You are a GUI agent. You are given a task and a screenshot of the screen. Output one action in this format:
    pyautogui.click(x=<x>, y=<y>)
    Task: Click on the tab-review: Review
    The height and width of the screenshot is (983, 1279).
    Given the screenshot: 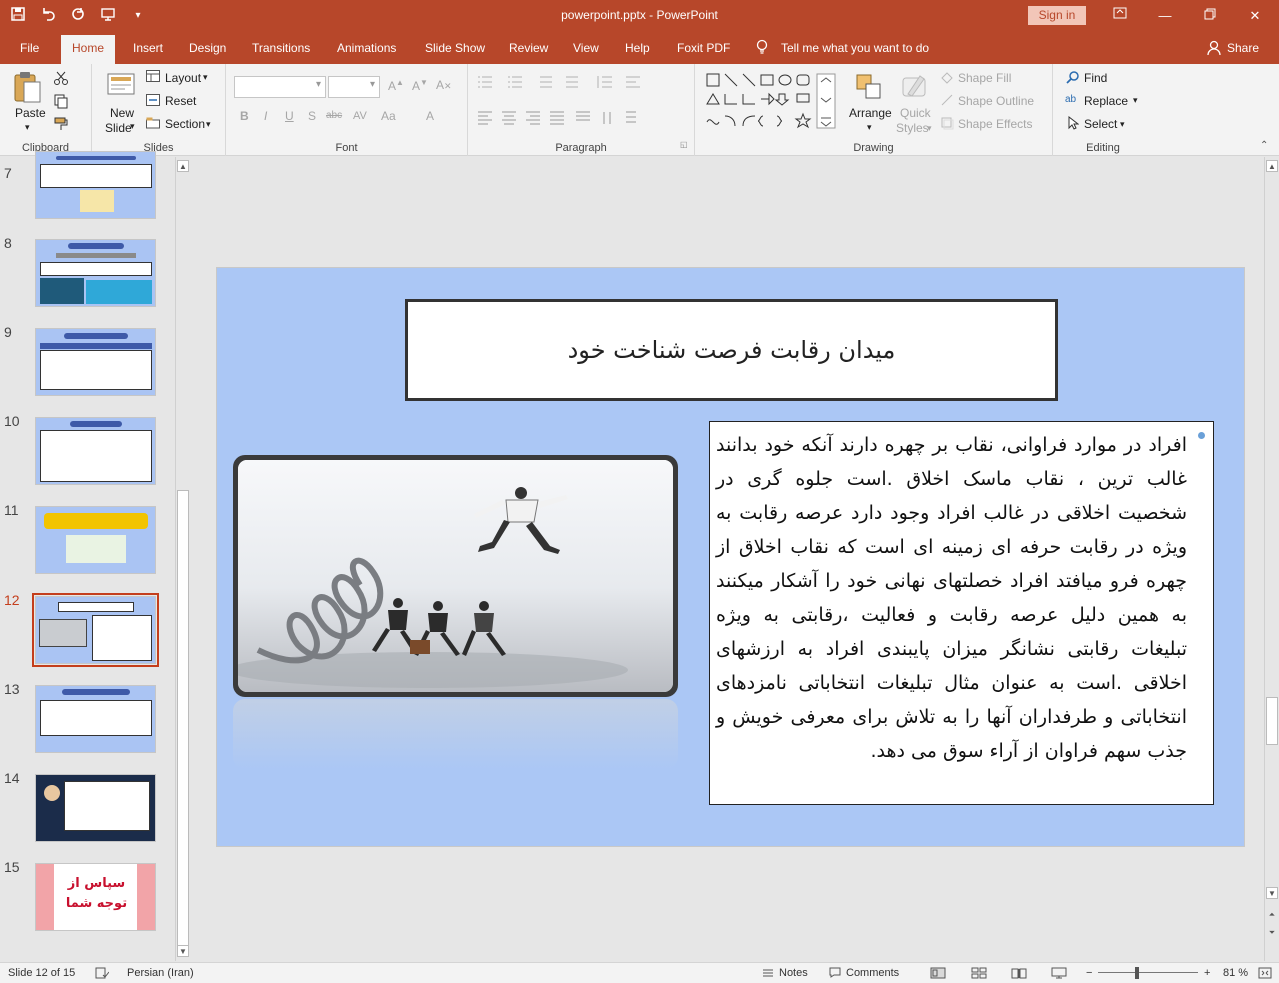 What is the action you would take?
    pyautogui.click(x=528, y=48)
    